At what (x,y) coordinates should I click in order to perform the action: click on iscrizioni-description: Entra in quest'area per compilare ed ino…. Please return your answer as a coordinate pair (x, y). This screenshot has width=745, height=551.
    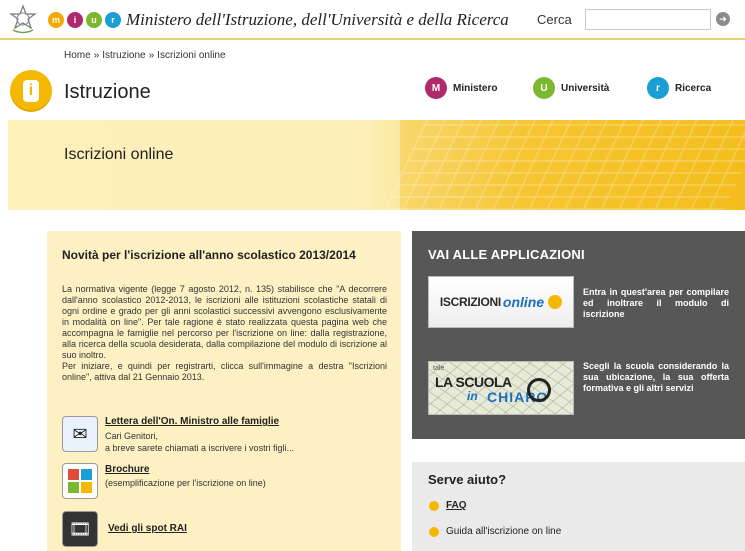
    Looking at the image, I should click on (656, 303).